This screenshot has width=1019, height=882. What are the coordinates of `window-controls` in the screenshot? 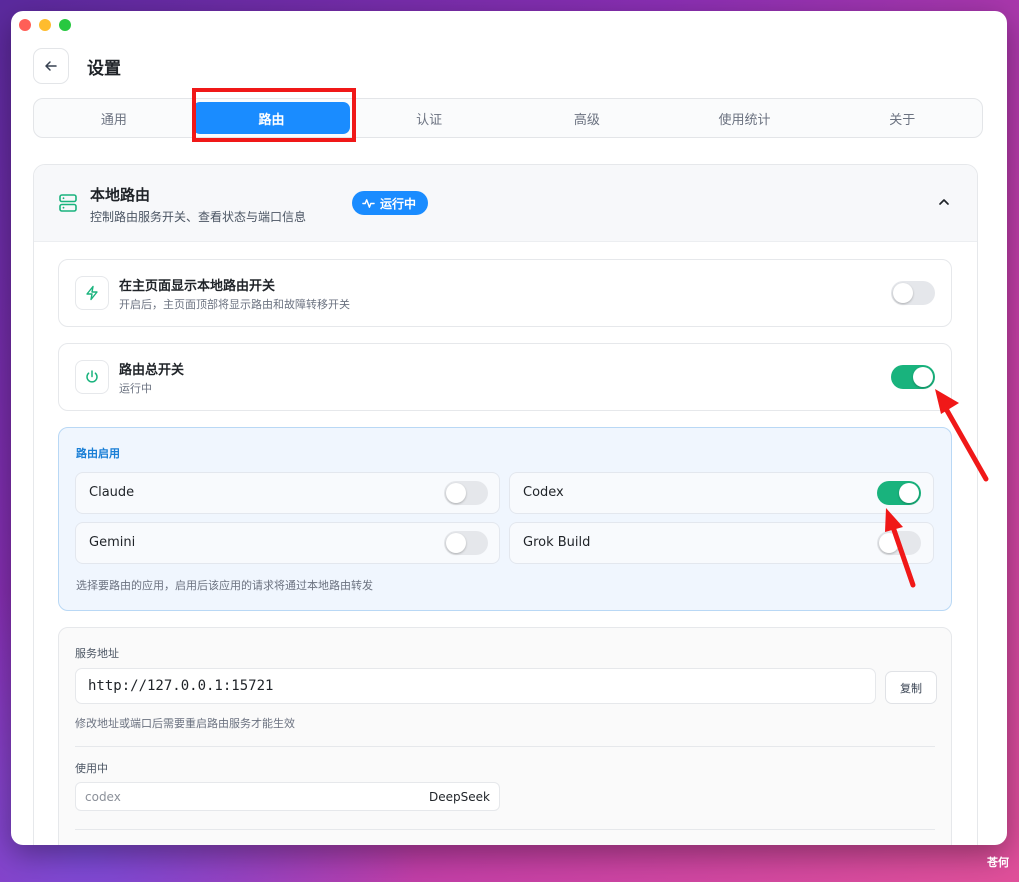 It's located at (45, 25).